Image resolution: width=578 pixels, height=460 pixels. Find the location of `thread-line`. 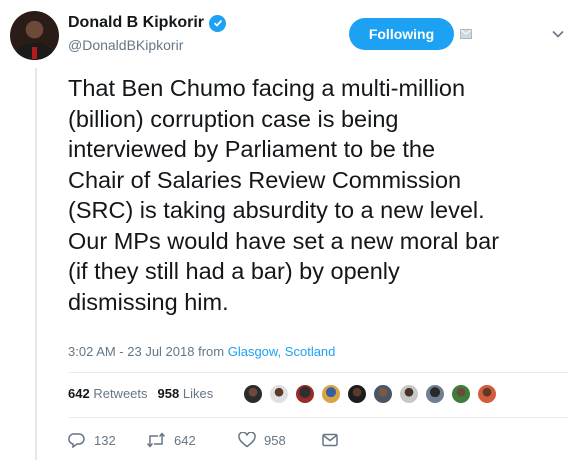

thread-line is located at coordinates (36, 264).